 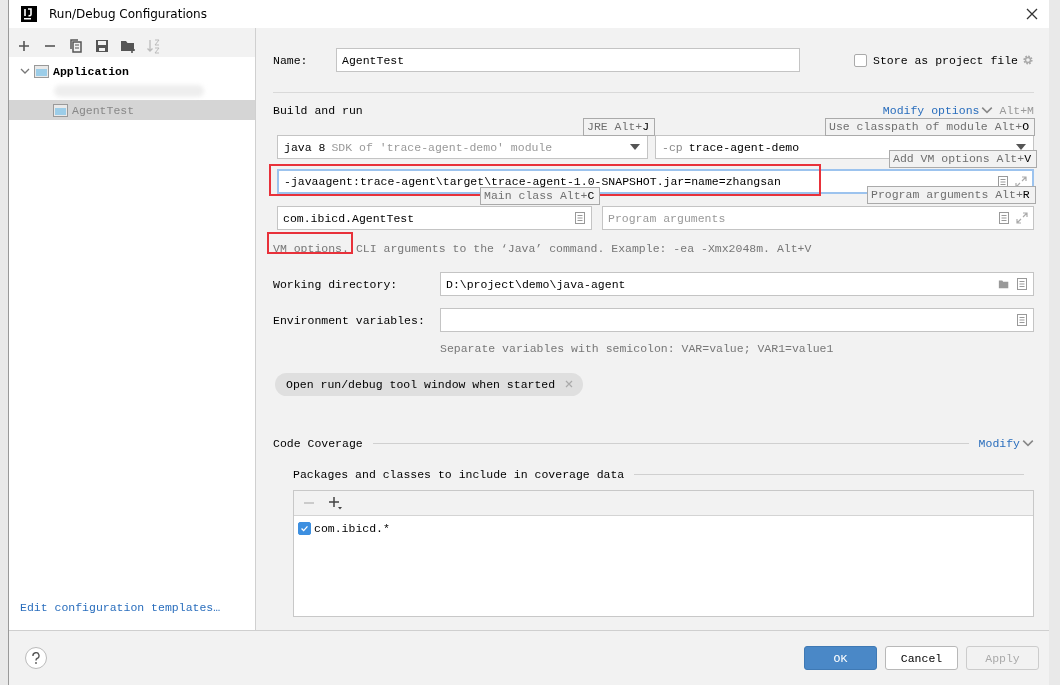 I want to click on dialog-button: Cancel, so click(x=921, y=658).